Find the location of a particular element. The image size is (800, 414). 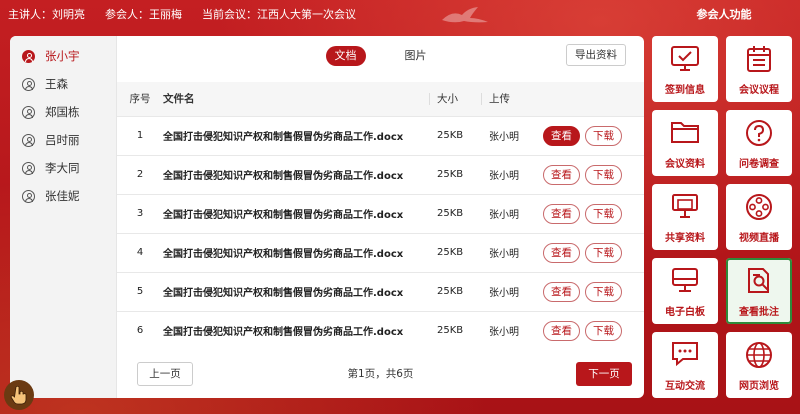

tile-label: 签到信息 is located at coordinates (685, 90).